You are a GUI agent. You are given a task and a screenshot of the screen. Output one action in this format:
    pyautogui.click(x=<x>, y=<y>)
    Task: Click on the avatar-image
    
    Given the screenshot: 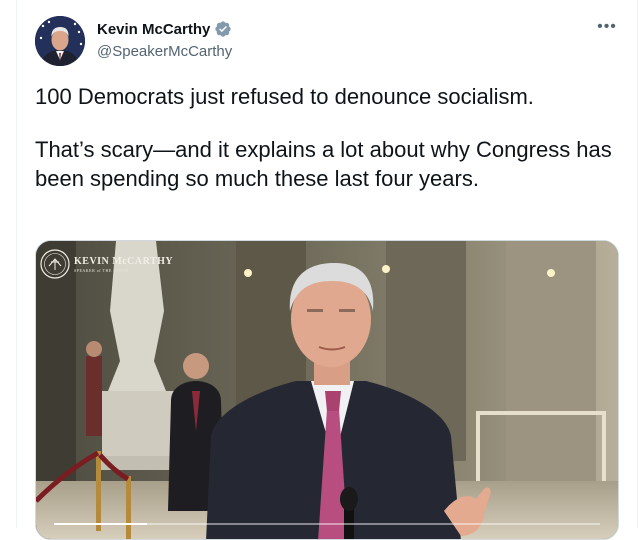 What is the action you would take?
    pyautogui.click(x=60, y=41)
    